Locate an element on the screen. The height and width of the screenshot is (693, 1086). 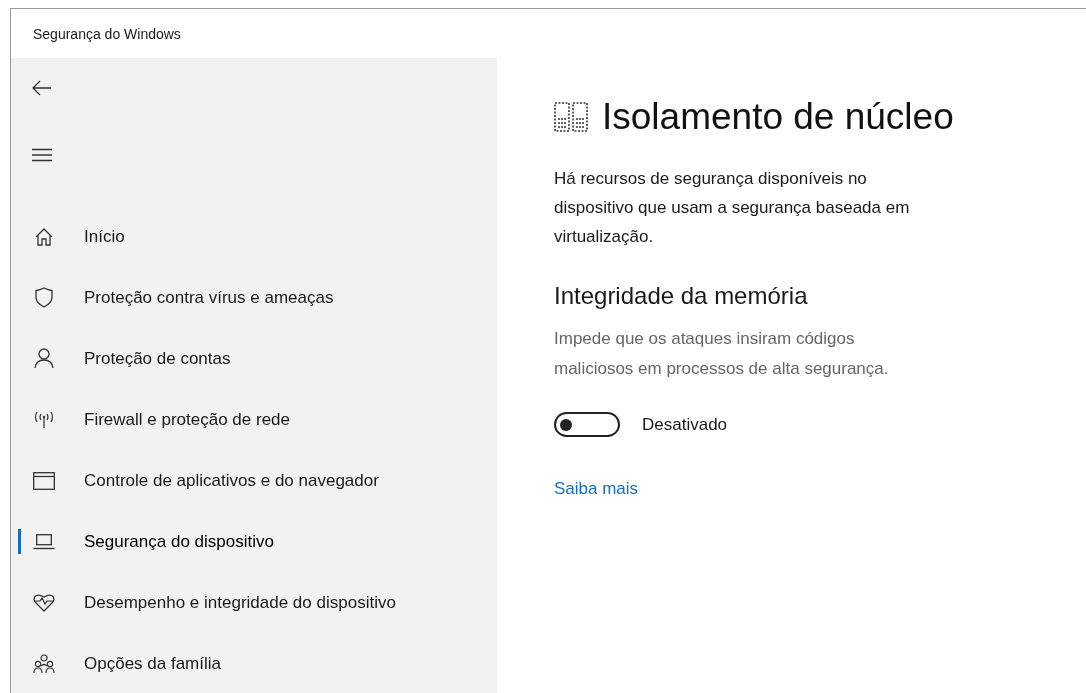
learn-more-link: Saiba mais is located at coordinates (596, 489).